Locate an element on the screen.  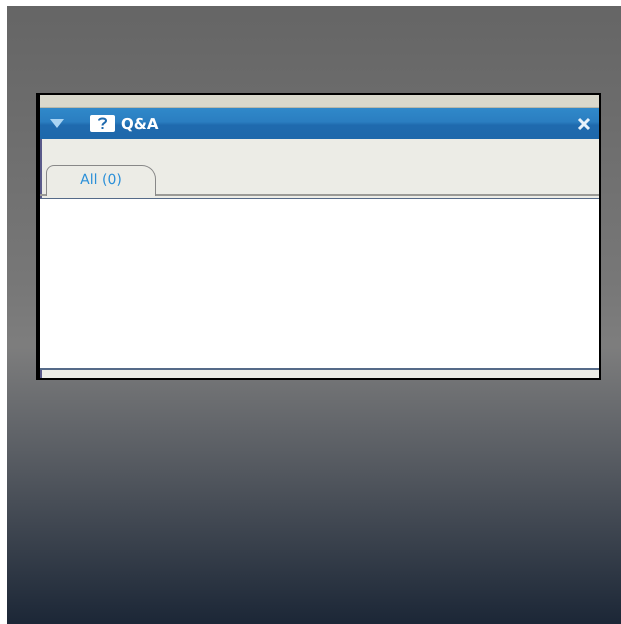
help-icon is located at coordinates (102, 123).